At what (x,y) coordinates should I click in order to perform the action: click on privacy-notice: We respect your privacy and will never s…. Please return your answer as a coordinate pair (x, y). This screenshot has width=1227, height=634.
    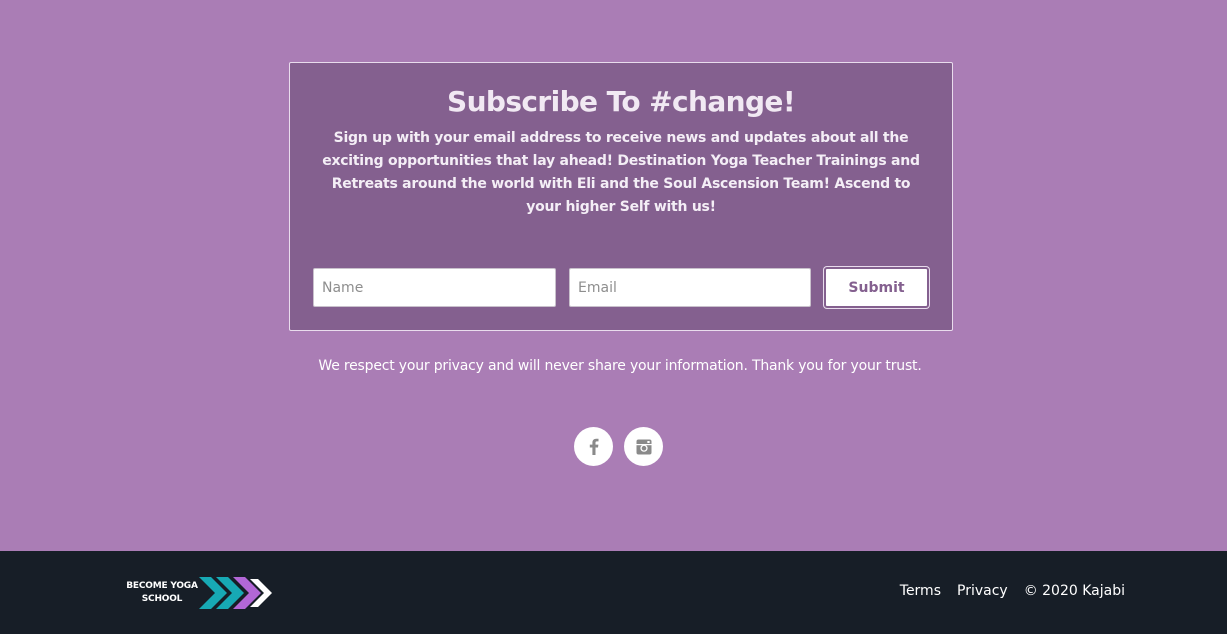
    Looking at the image, I should click on (620, 366).